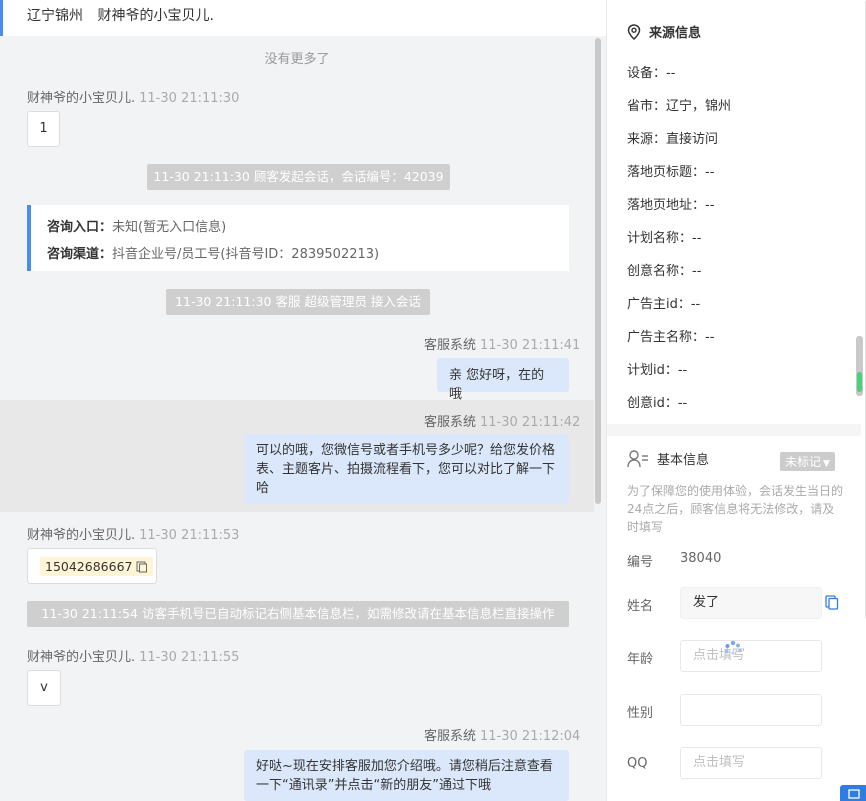  I want to click on message-bubble: 15042686667, so click(92, 566).